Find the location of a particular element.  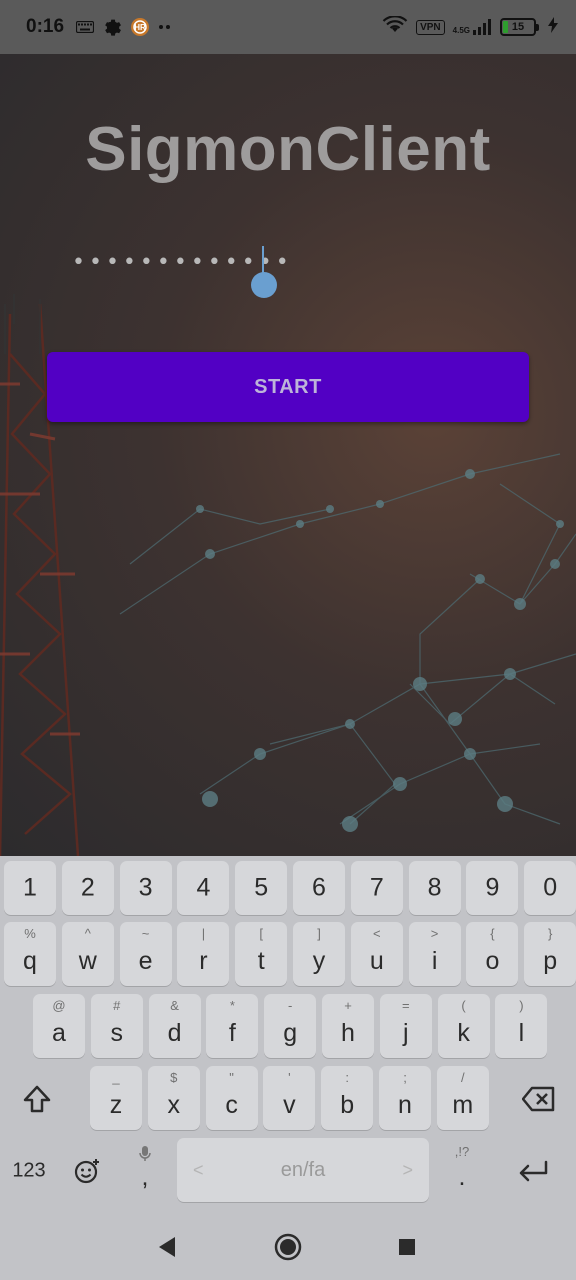

key-label: i is located at coordinates (434, 961).